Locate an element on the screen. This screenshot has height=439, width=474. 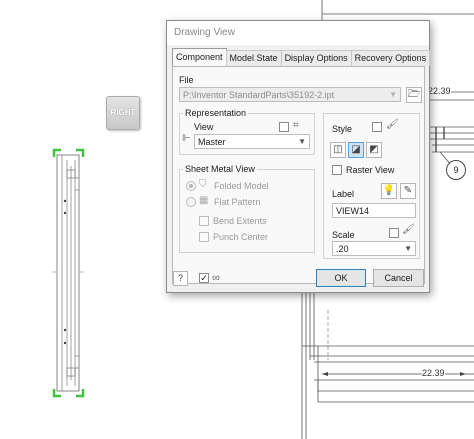
hidden-line-icon: ◫ is located at coordinates (338, 149).